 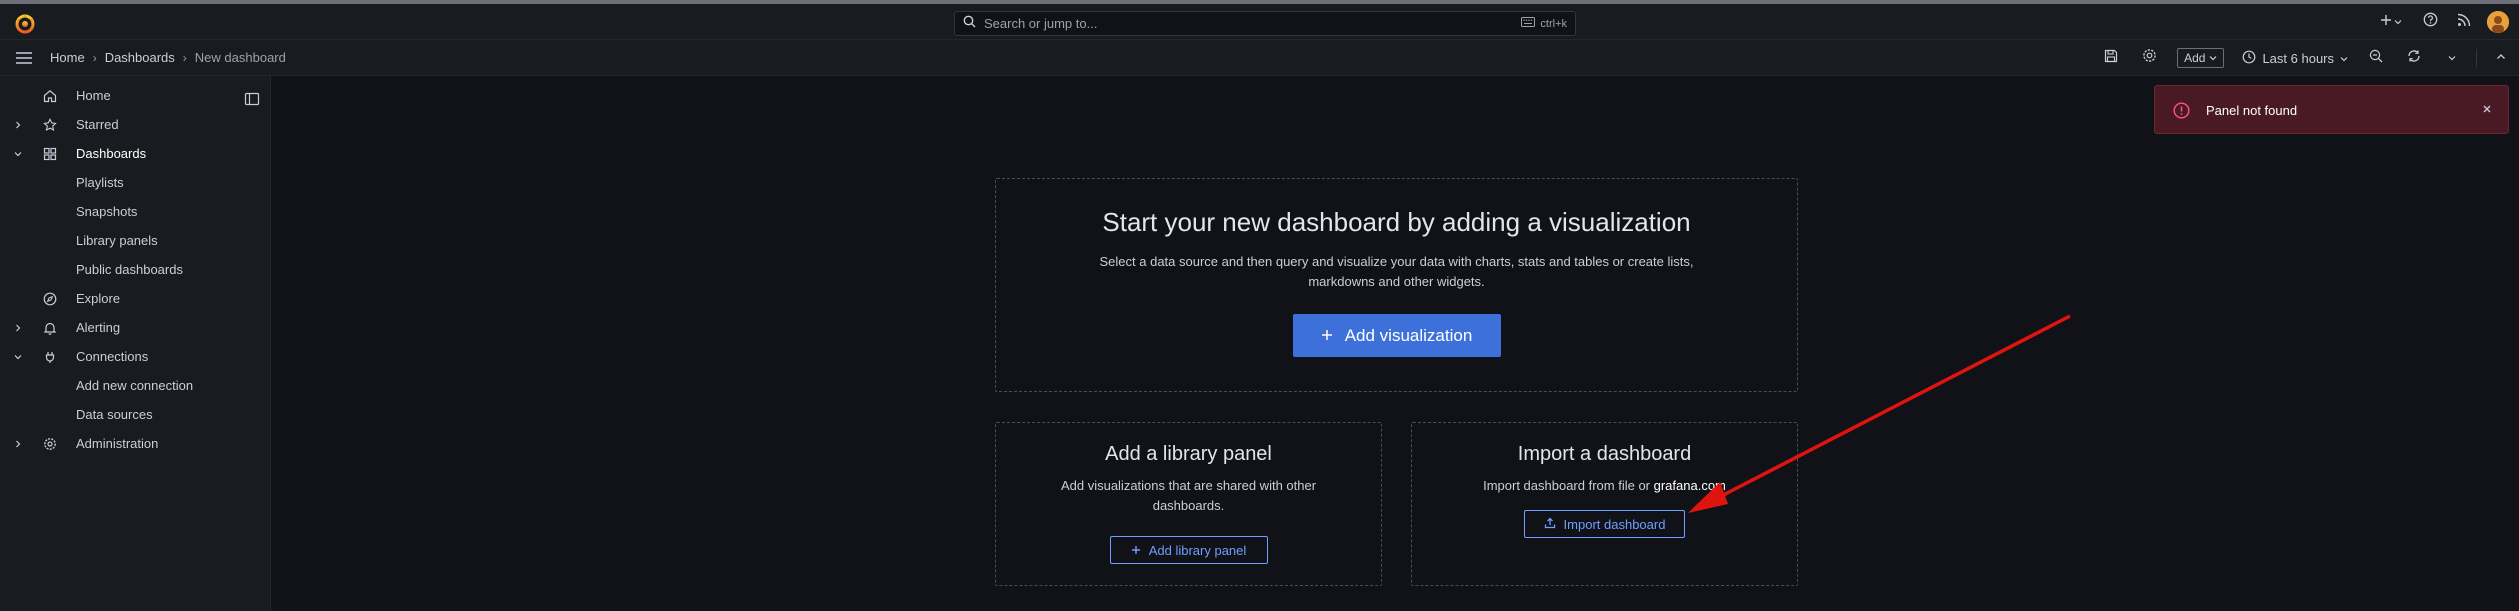 What do you see at coordinates (1614, 524) in the screenshot?
I see `import-dashboard-label: Import dashboard` at bounding box center [1614, 524].